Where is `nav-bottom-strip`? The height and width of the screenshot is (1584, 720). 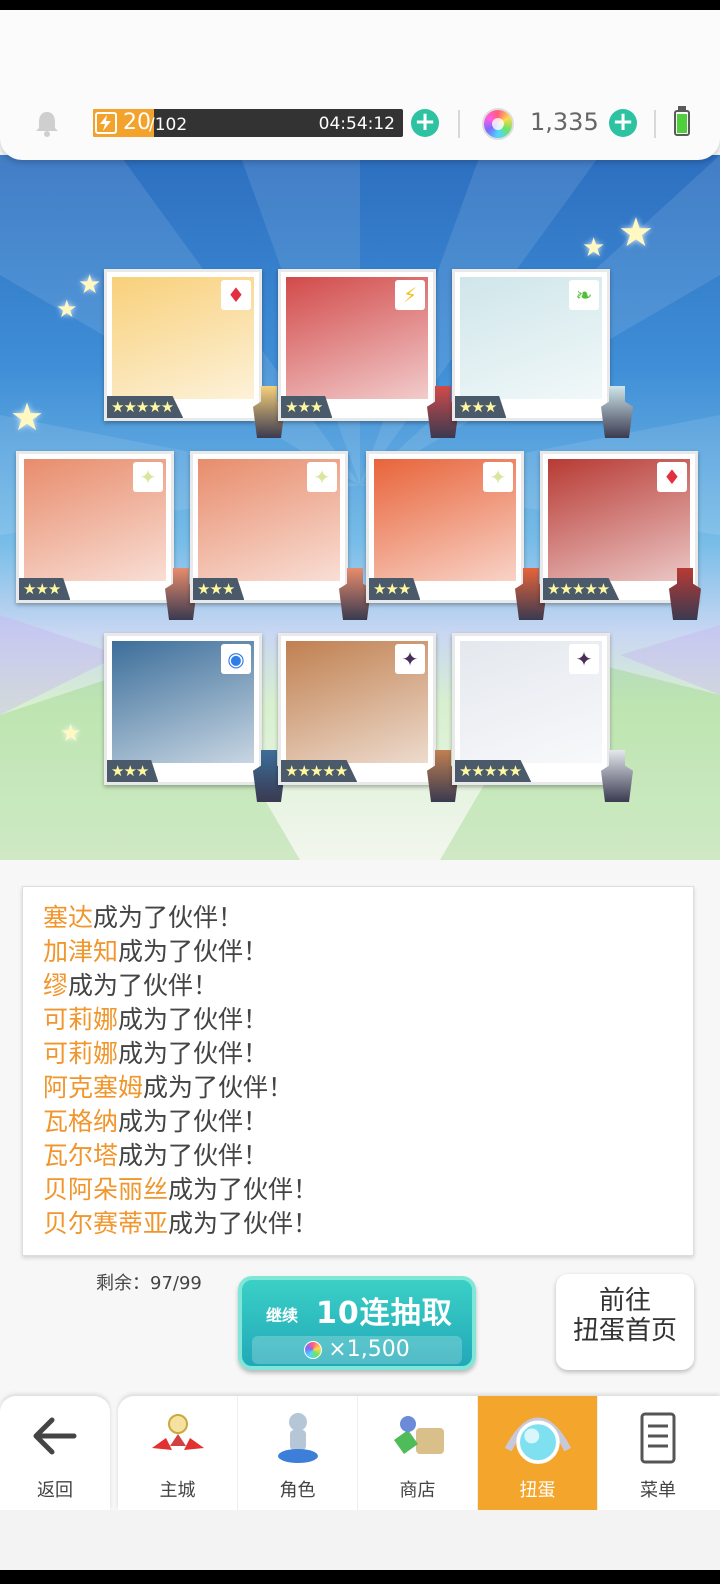 nav-bottom-strip is located at coordinates (360, 1540).